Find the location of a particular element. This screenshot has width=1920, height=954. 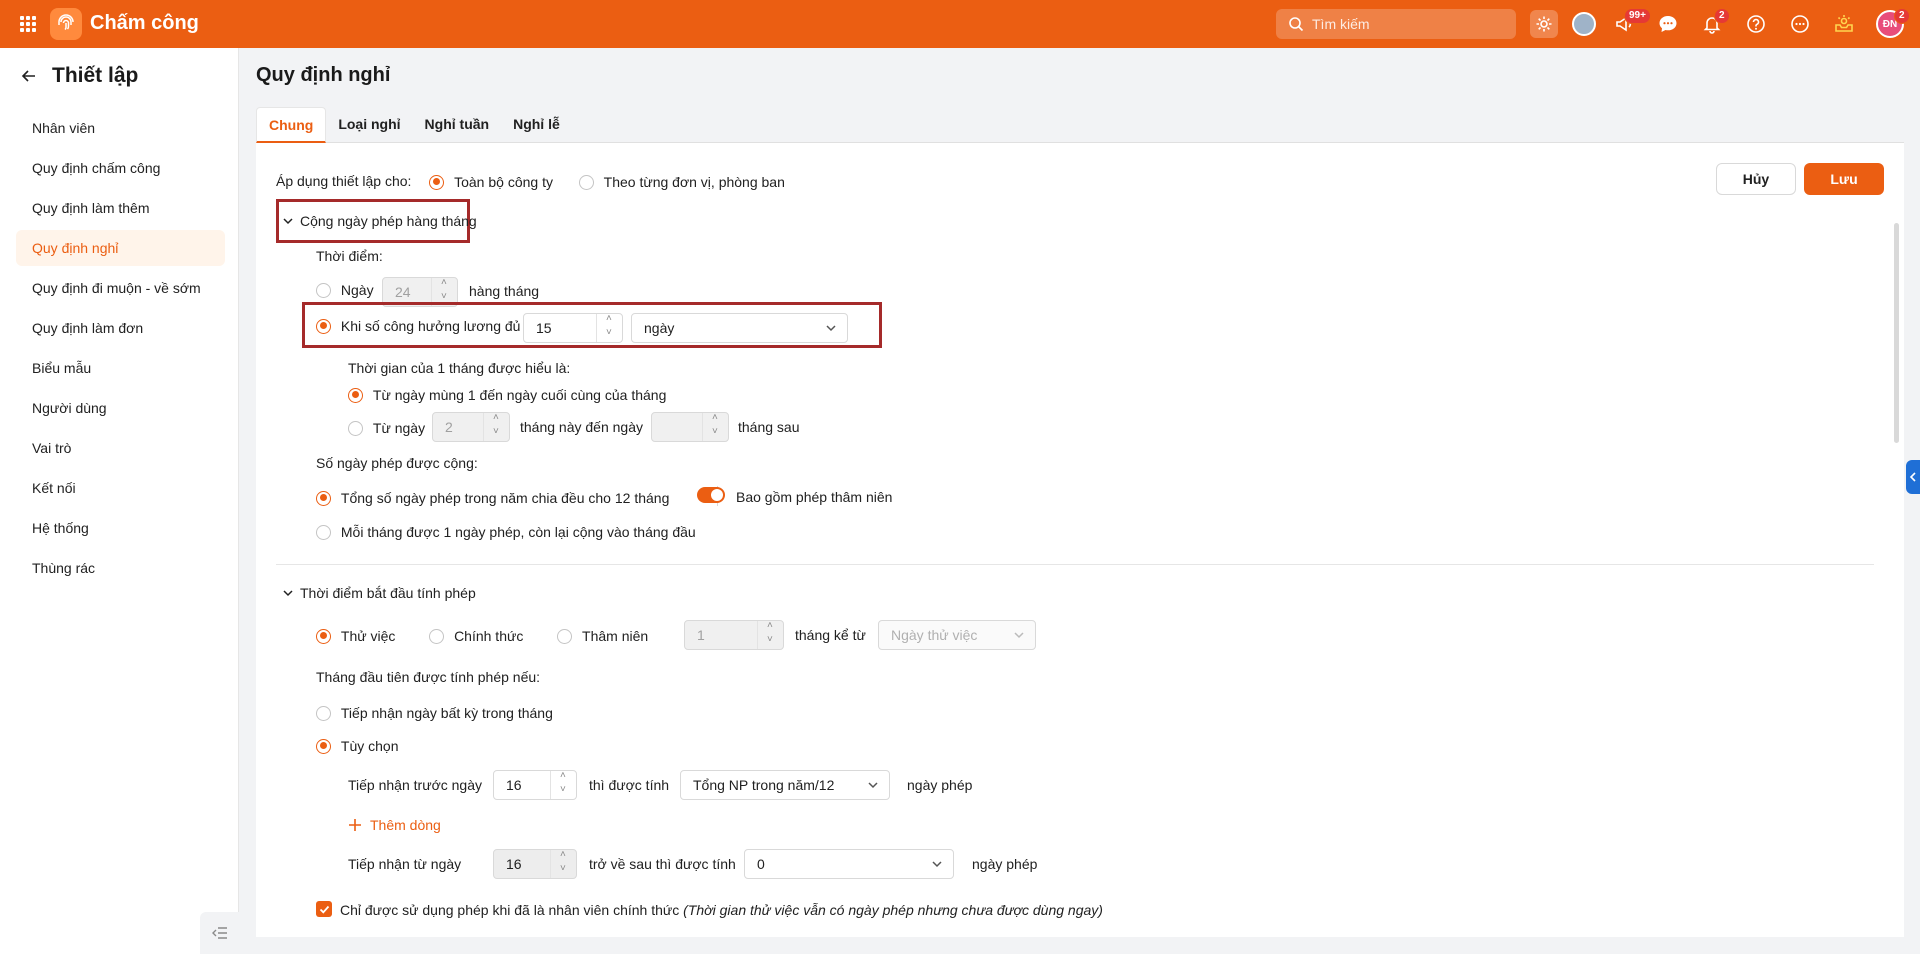

paid-days-unit-select: ngày is located at coordinates (739, 328).